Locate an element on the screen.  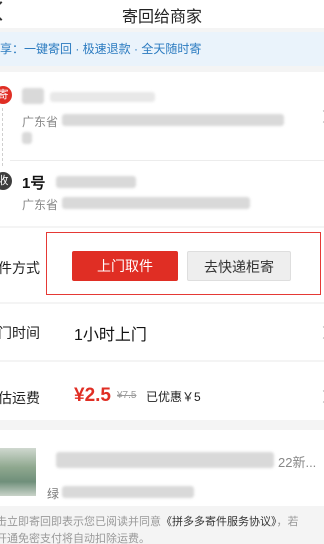
pickup-time-chevron-right-icon is located at coordinates (320, 332).